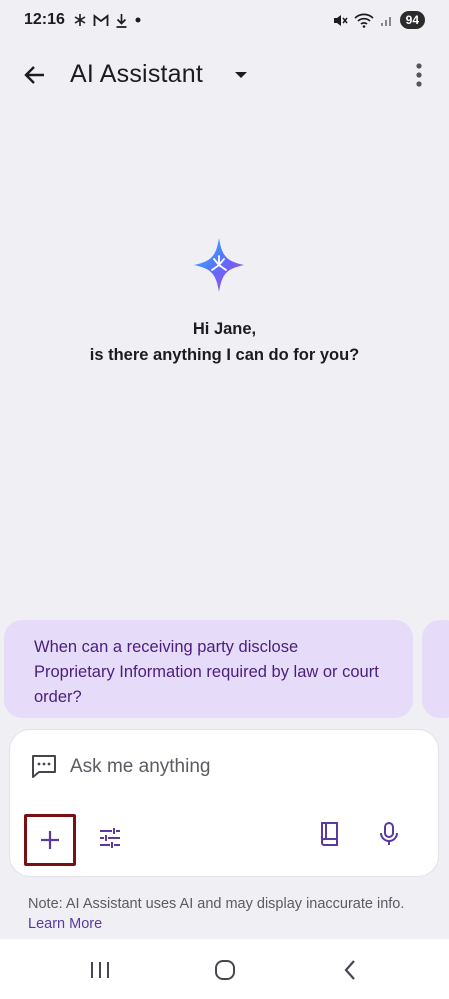 Image resolution: width=449 pixels, height=999 pixels. I want to click on chevron-left-icon, so click(349, 970).